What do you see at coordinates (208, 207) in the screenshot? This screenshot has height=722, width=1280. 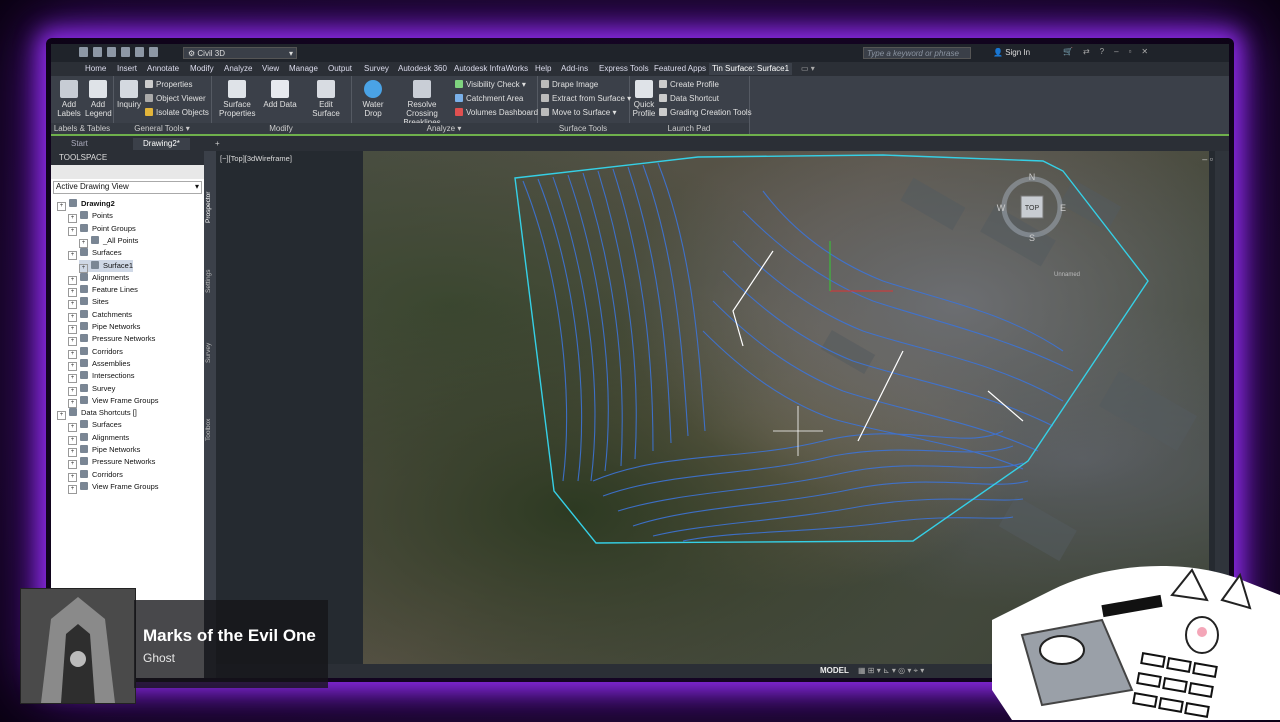 I see `vtab-prospector: Prospector` at bounding box center [208, 207].